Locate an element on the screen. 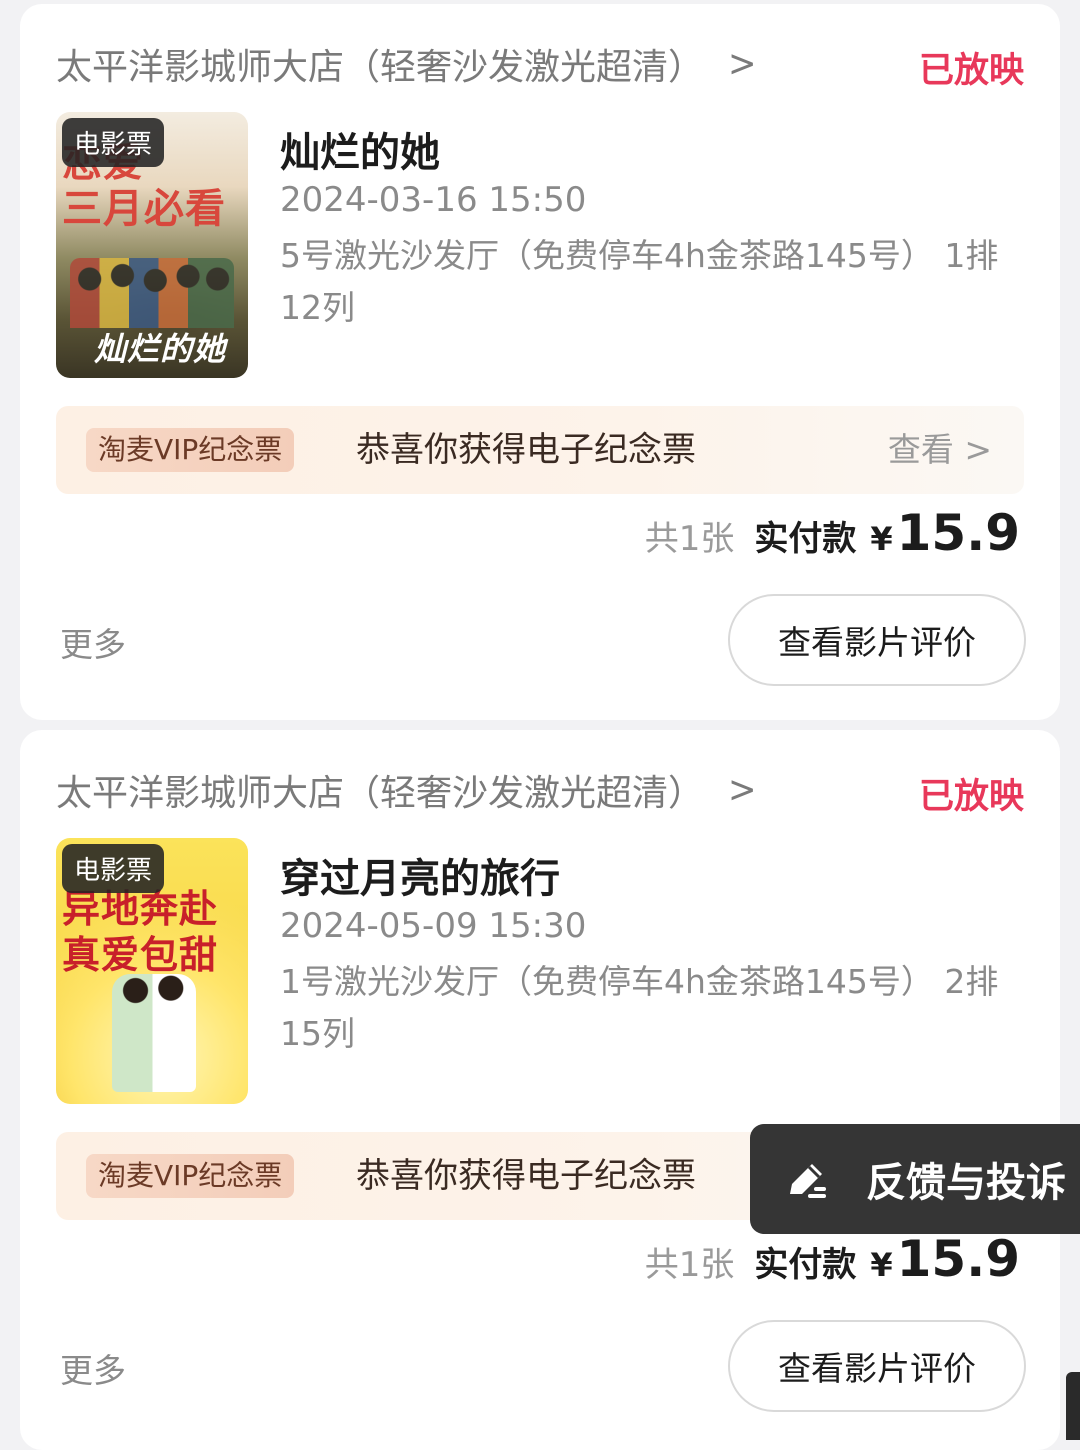  feedback-label: 反馈与投诉 is located at coordinates (966, 1183).